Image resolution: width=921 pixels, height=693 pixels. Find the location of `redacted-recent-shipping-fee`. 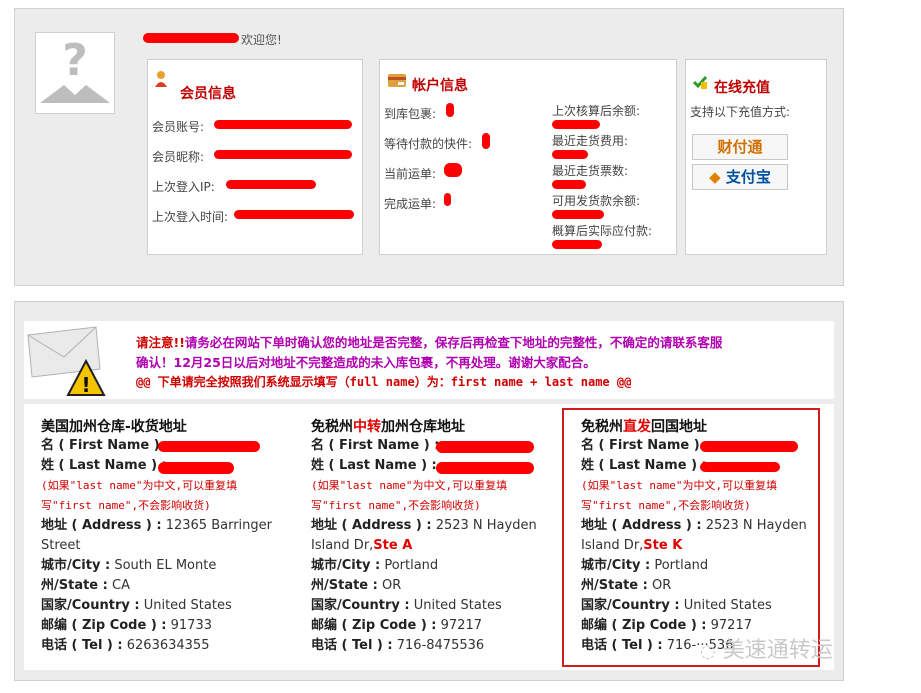

redacted-recent-shipping-fee is located at coordinates (570, 154).